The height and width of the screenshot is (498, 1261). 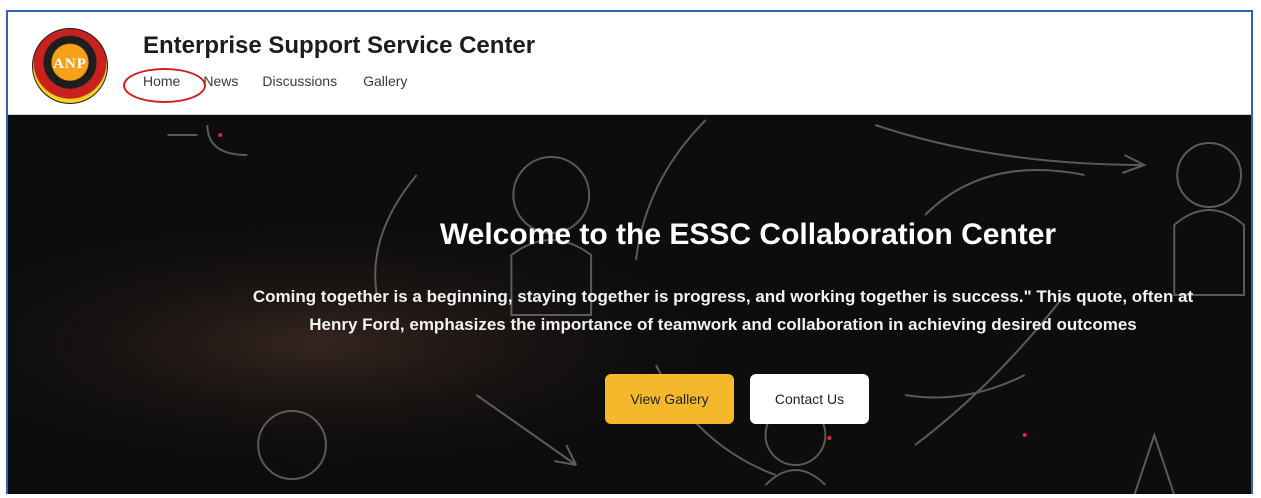 What do you see at coordinates (809, 399) in the screenshot?
I see `contact-us-button: Contact Us` at bounding box center [809, 399].